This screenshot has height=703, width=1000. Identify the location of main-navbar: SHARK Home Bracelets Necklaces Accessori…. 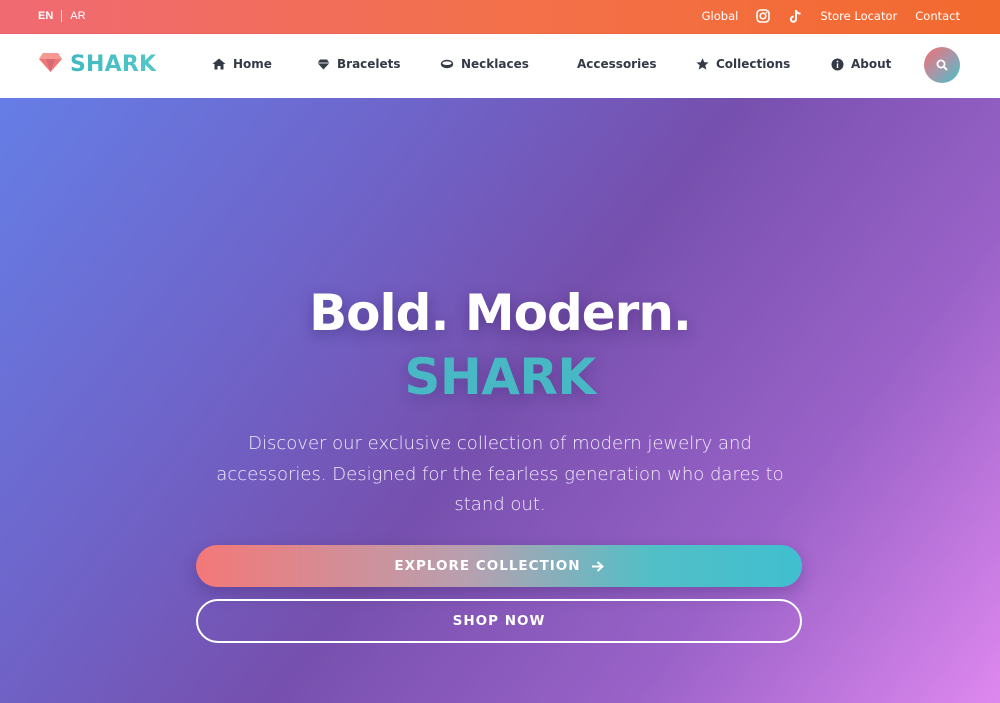
(500, 66).